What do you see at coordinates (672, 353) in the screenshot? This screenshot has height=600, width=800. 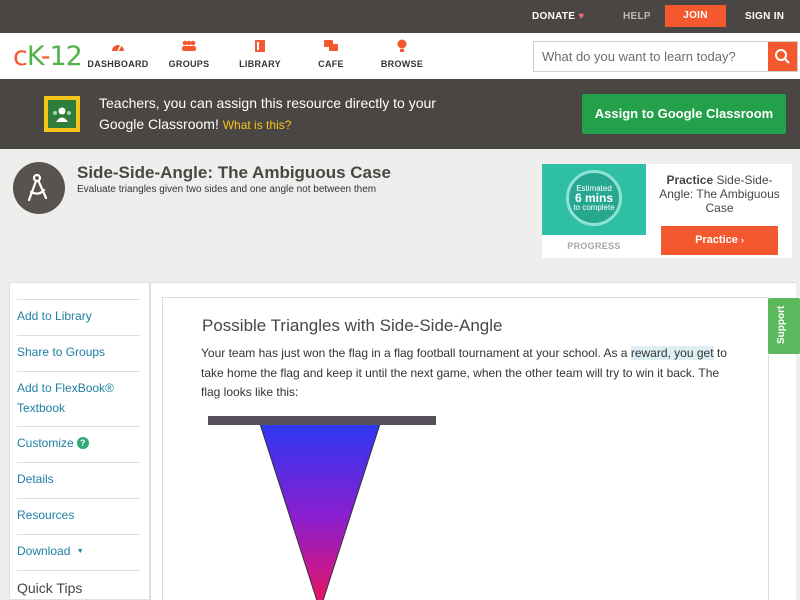 I see `paragraph-highlight: reward, you get` at bounding box center [672, 353].